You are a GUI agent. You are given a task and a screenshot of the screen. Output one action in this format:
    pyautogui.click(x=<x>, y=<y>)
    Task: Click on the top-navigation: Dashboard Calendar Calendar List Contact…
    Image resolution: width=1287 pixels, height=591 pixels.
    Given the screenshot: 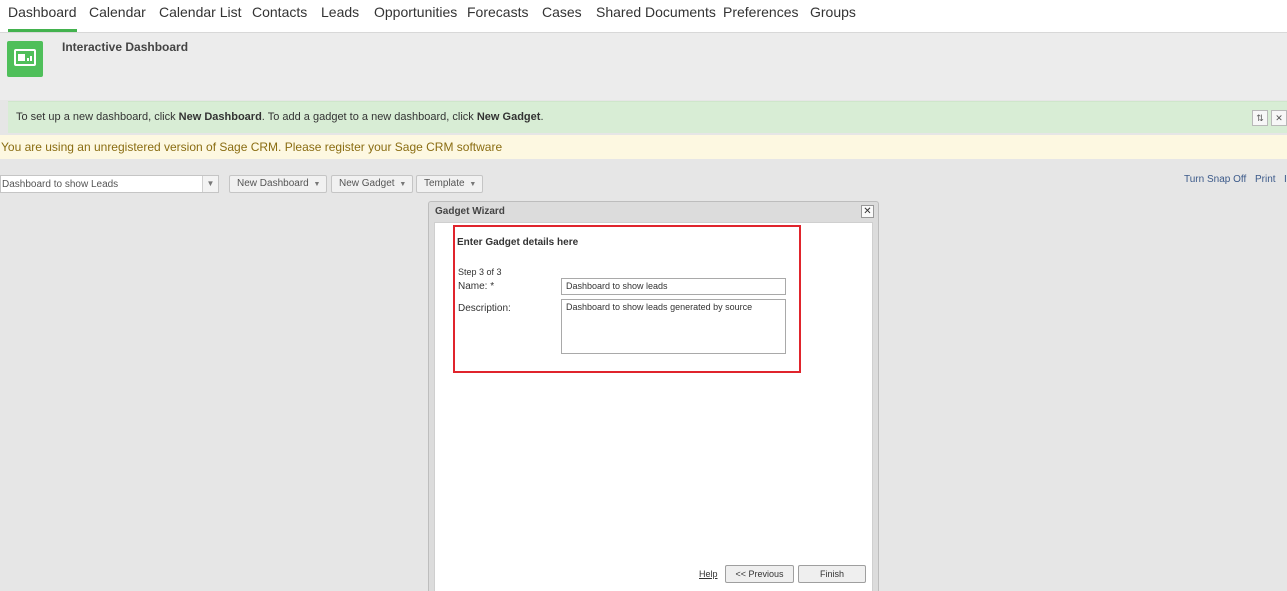 What is the action you would take?
    pyautogui.click(x=643, y=16)
    